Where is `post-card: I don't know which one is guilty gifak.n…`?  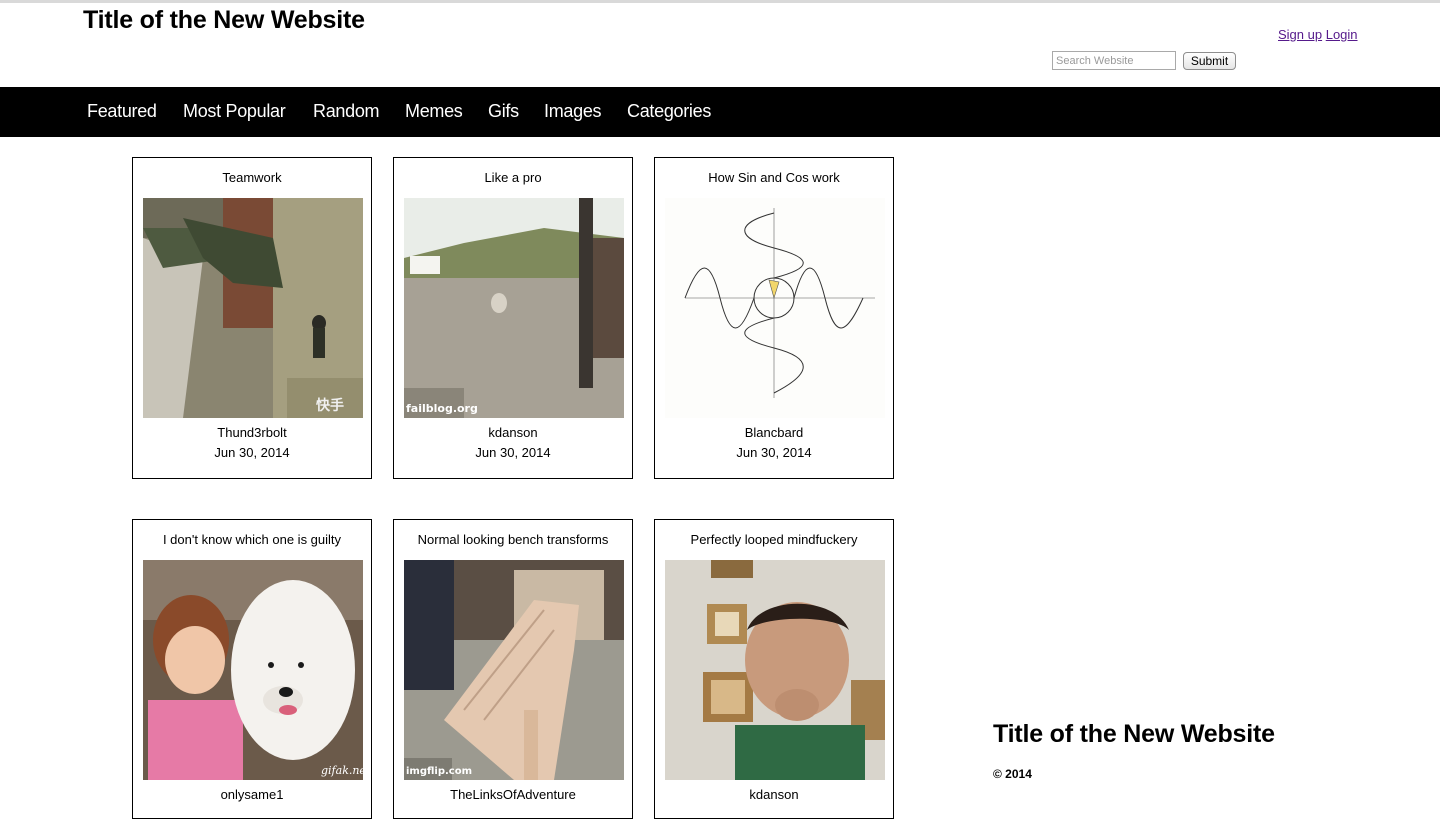
post-card: I don't know which one is guilty gifak.n… is located at coordinates (252, 669).